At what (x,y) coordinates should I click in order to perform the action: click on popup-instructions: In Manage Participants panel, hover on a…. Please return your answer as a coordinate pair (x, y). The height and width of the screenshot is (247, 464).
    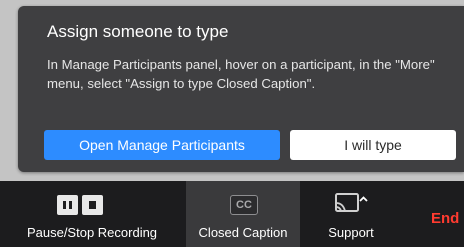
    Looking at the image, I should click on (241, 74).